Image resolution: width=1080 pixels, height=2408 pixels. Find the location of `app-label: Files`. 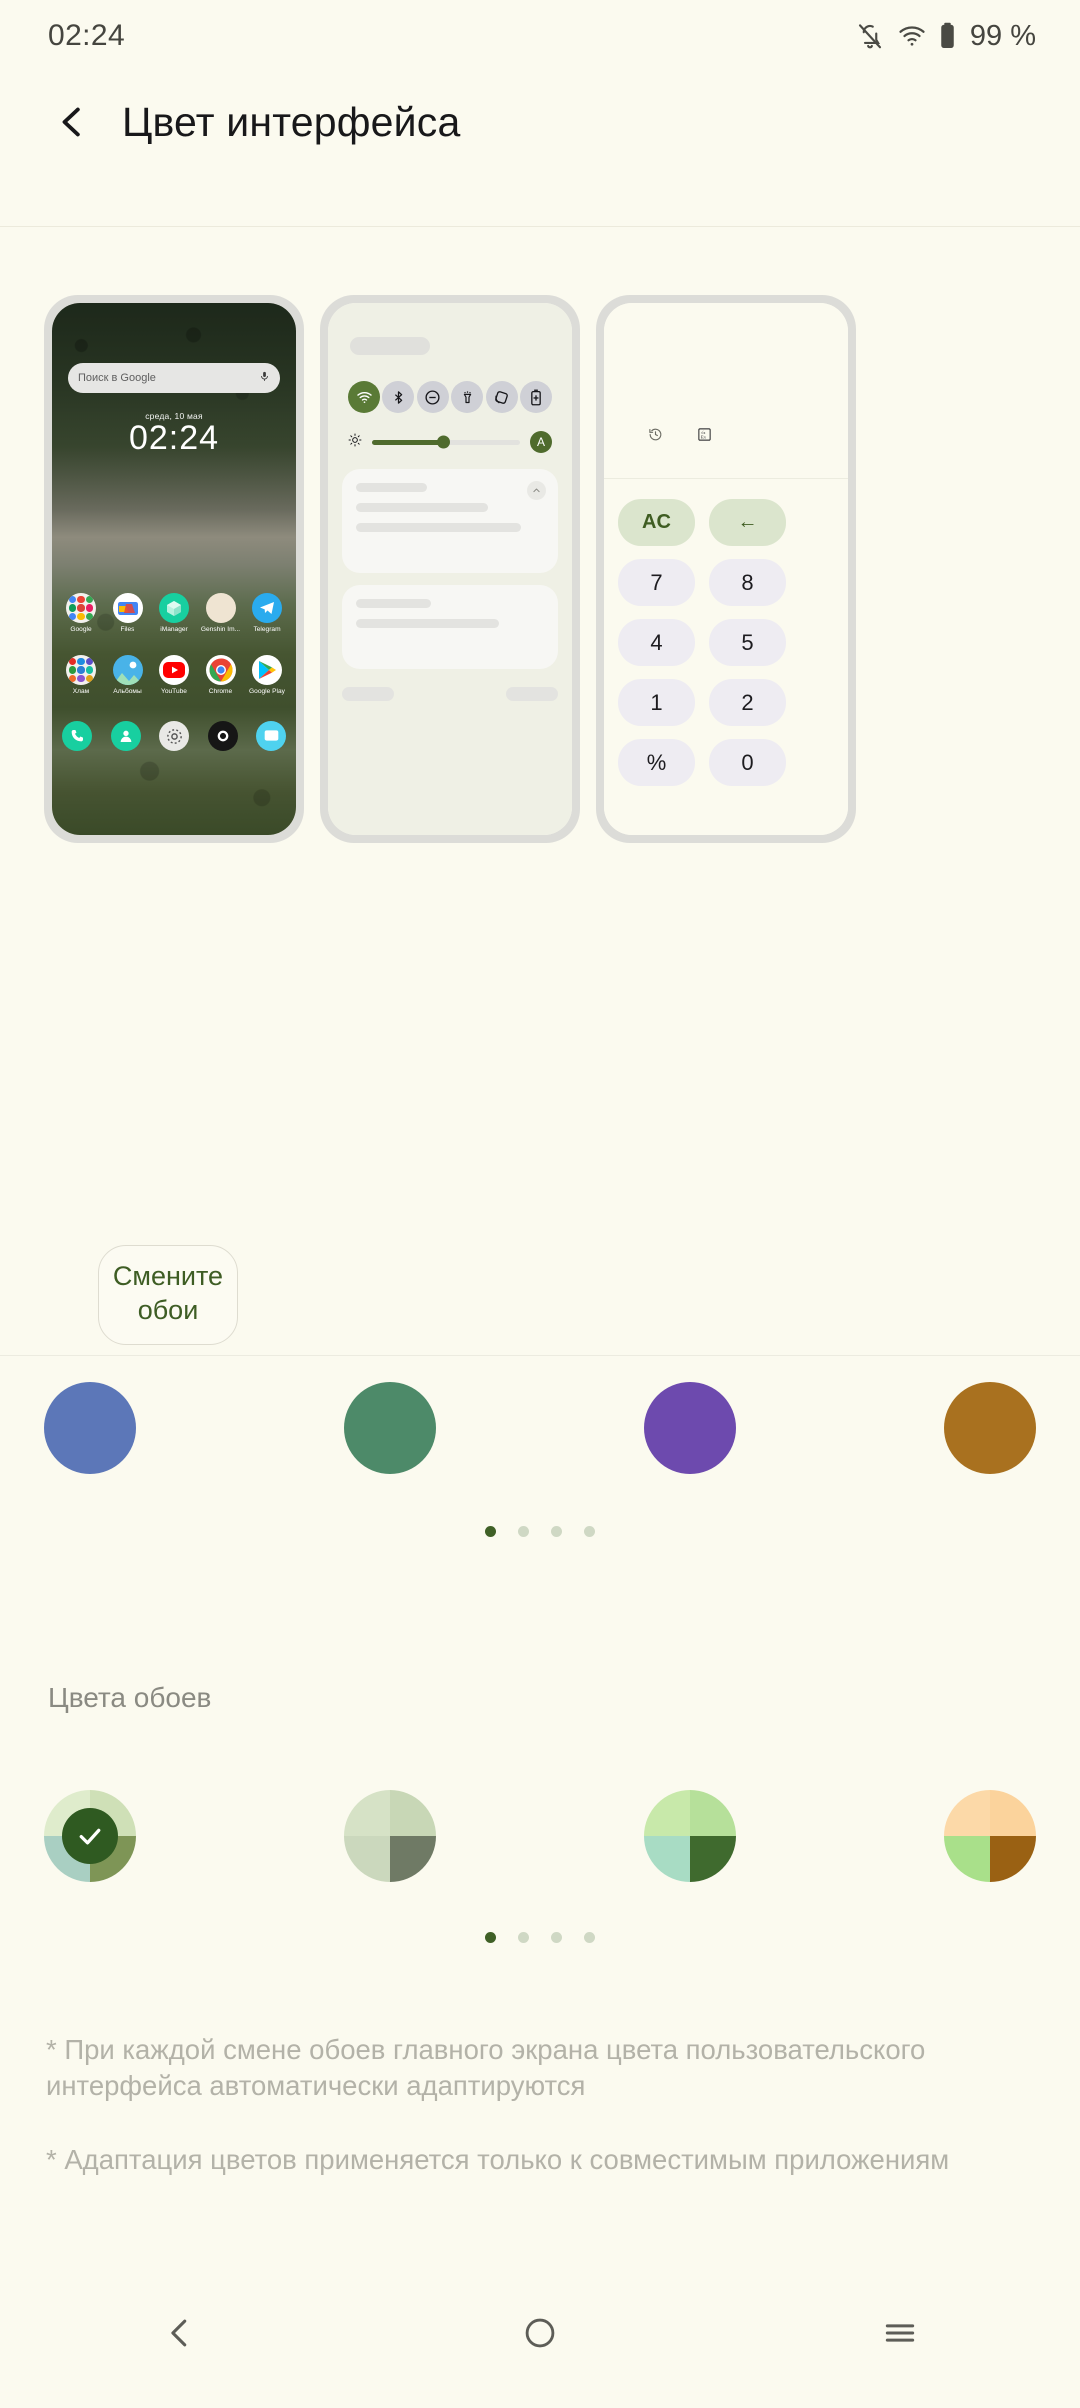

app-label: Files is located at coordinates (127, 629).